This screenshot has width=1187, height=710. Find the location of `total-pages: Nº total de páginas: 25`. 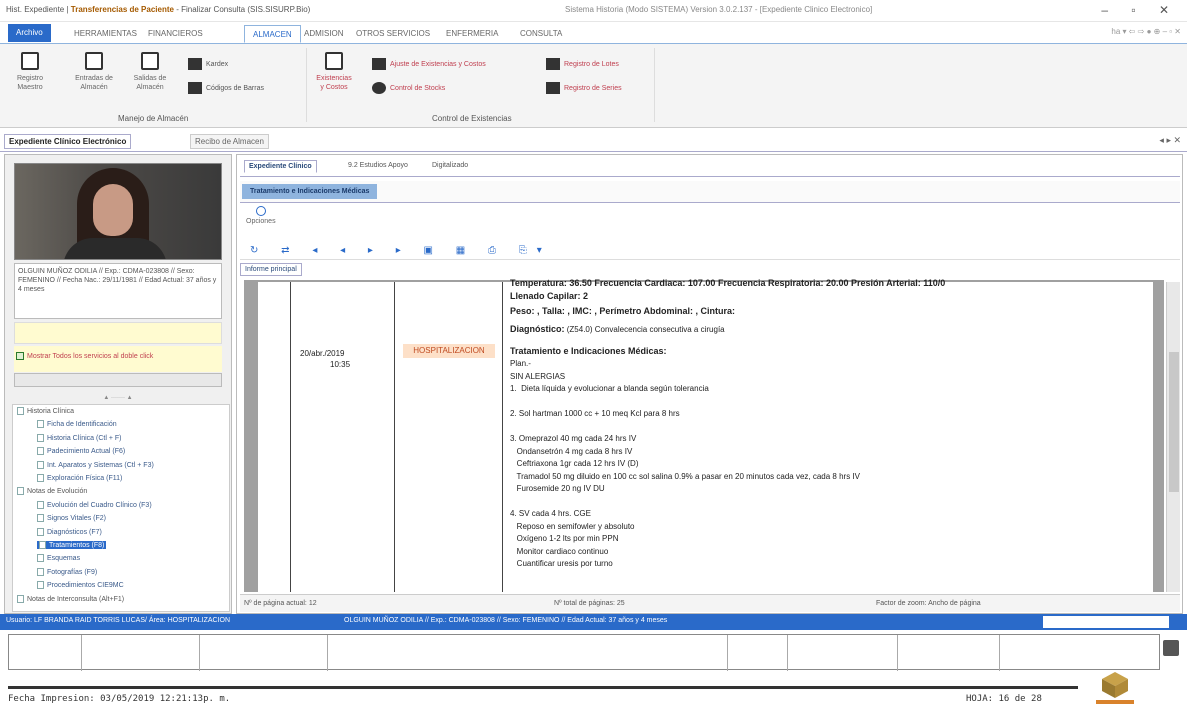

total-pages: Nº total de páginas: 25 is located at coordinates (589, 603).